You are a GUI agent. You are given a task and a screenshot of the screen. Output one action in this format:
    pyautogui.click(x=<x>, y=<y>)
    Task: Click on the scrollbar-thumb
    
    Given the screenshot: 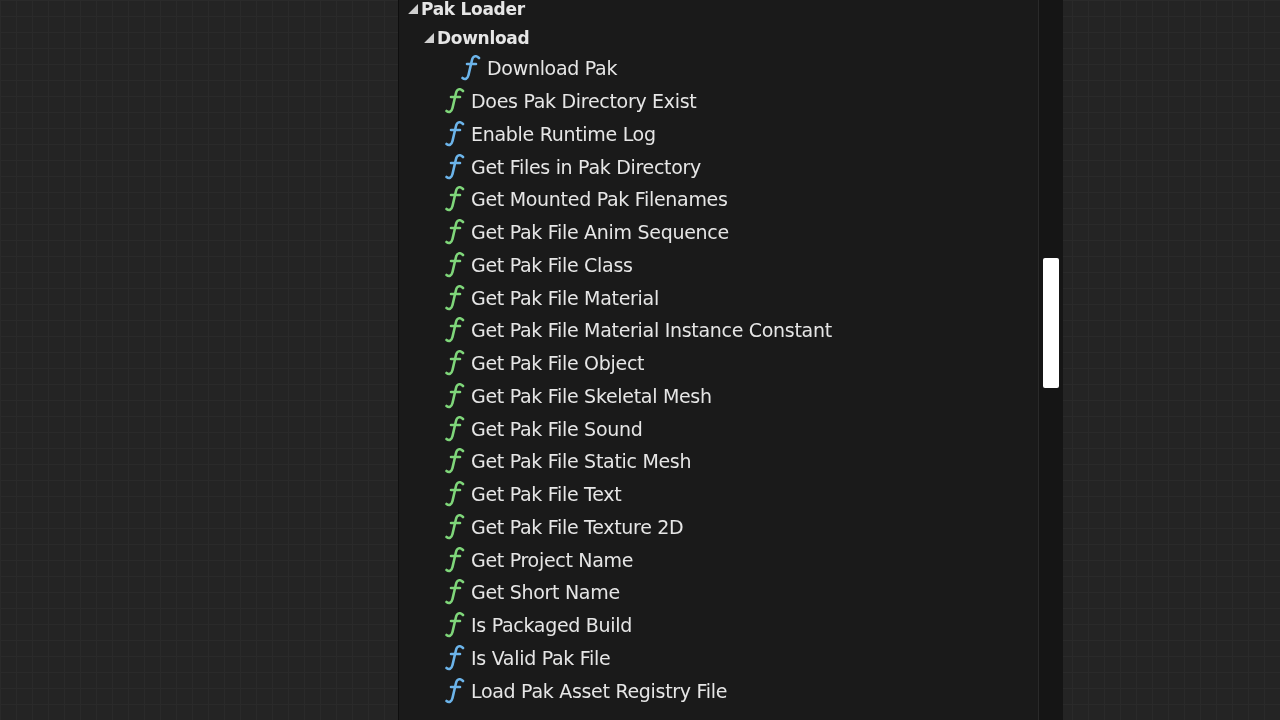 What is the action you would take?
    pyautogui.click(x=1051, y=323)
    